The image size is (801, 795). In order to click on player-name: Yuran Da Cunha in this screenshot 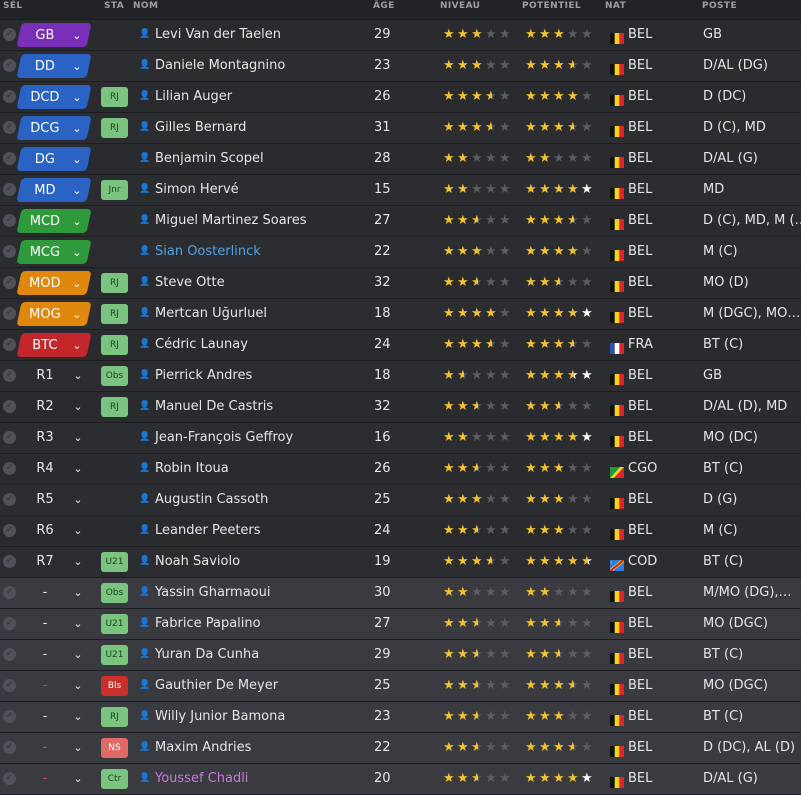, I will do `click(207, 655)`.